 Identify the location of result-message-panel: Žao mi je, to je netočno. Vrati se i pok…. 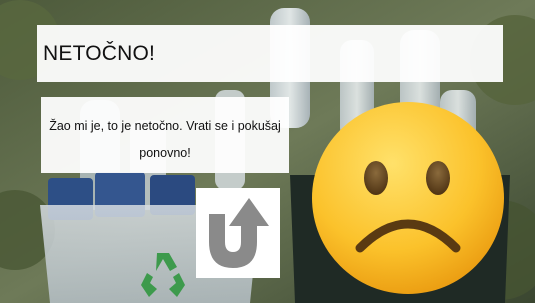
(165, 135).